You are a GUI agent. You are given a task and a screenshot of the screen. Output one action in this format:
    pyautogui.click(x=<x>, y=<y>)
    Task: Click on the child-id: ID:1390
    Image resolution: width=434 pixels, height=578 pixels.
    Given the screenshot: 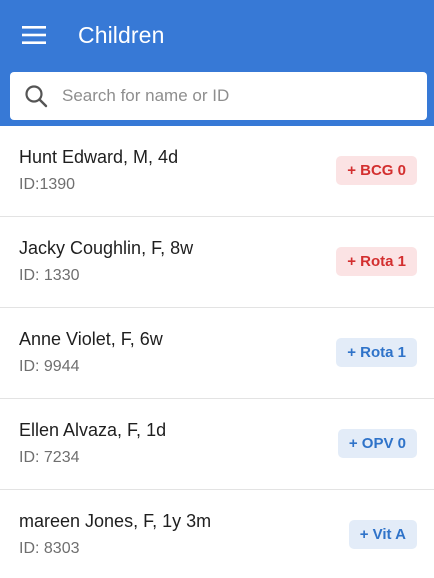 What is the action you would take?
    pyautogui.click(x=47, y=184)
    